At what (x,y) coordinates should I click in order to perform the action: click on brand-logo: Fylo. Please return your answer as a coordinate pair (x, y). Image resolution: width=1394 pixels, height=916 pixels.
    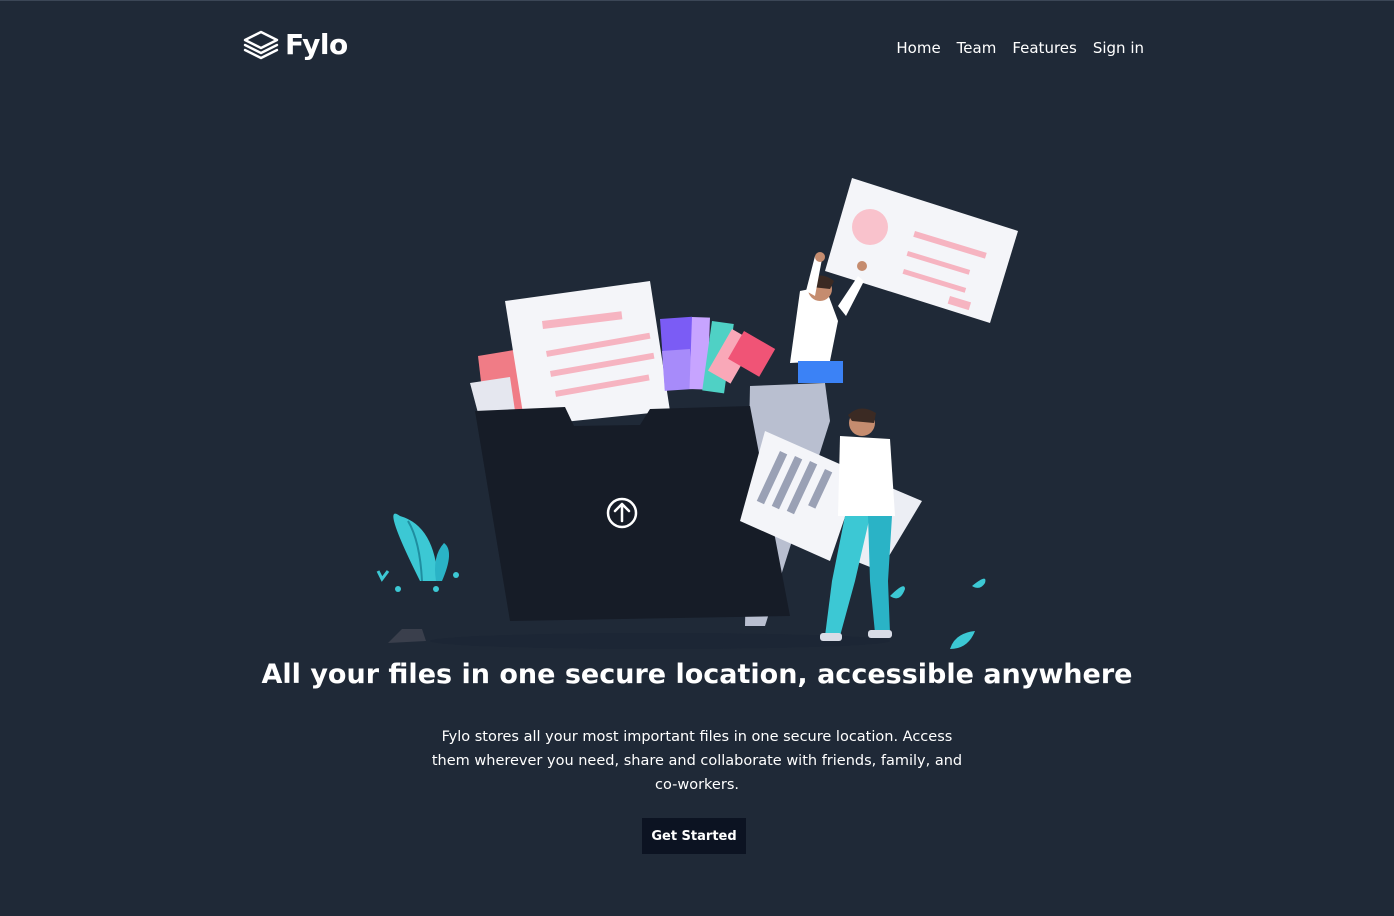
    Looking at the image, I should click on (295, 45).